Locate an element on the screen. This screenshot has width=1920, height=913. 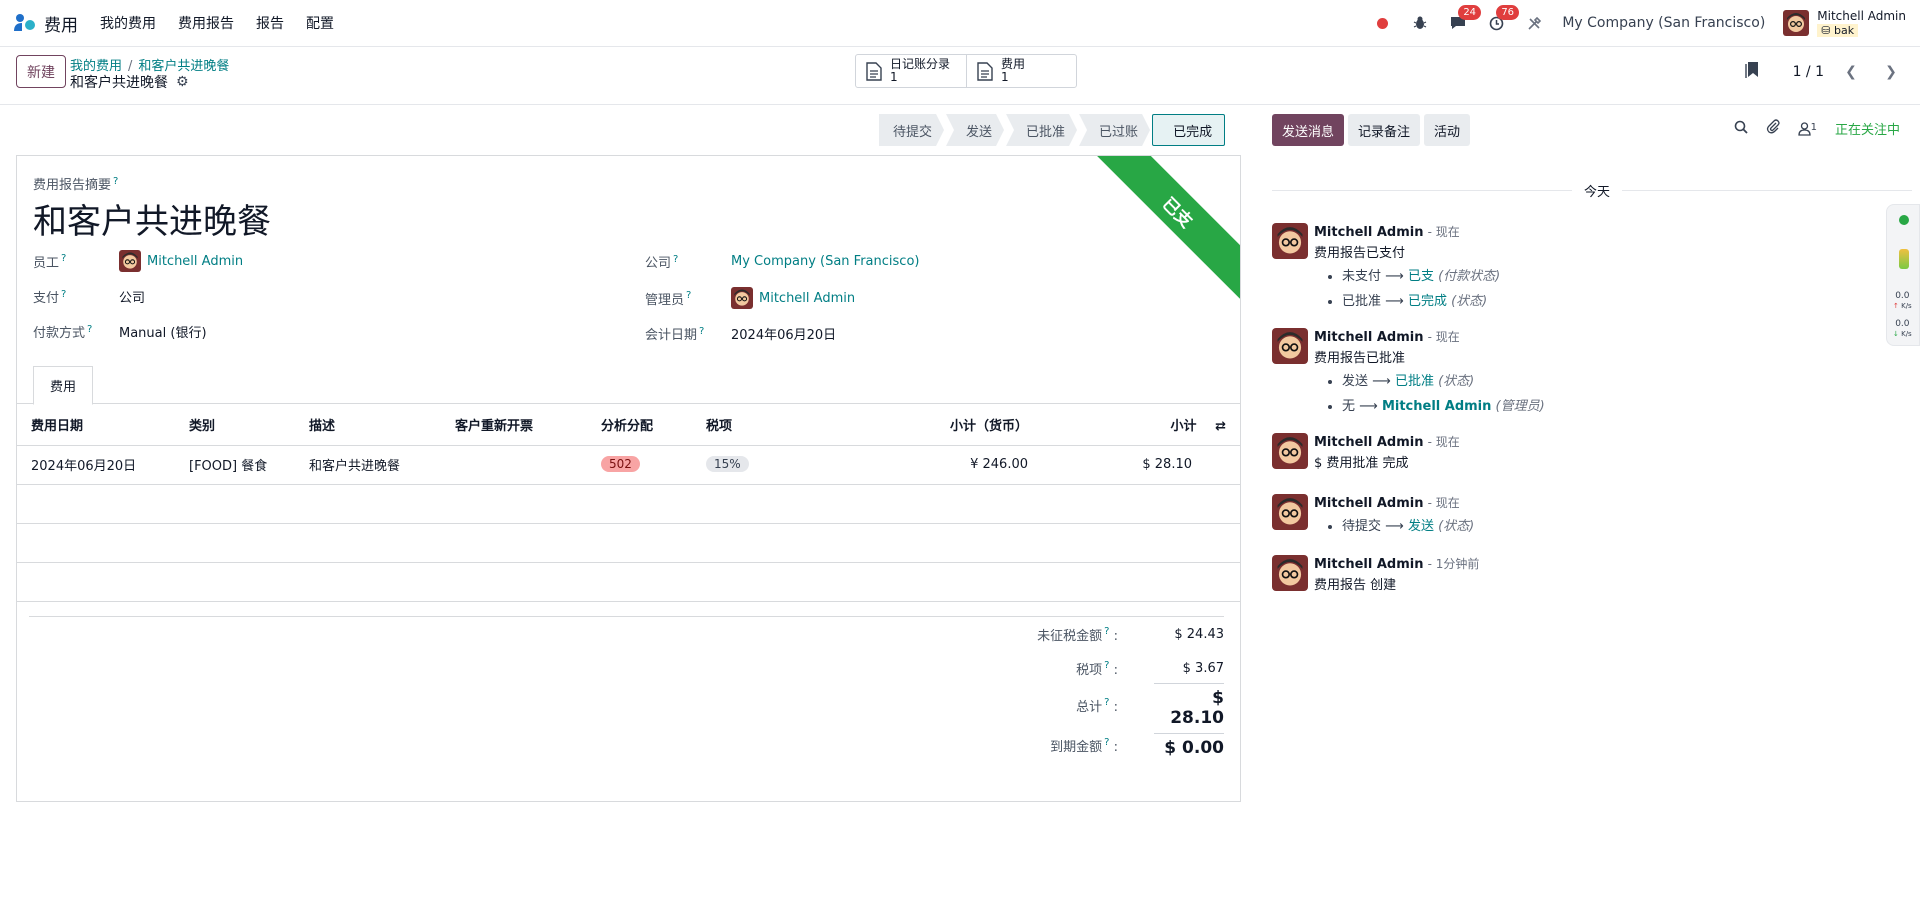
column-settings-icon: ⇄ is located at coordinates (1220, 426).